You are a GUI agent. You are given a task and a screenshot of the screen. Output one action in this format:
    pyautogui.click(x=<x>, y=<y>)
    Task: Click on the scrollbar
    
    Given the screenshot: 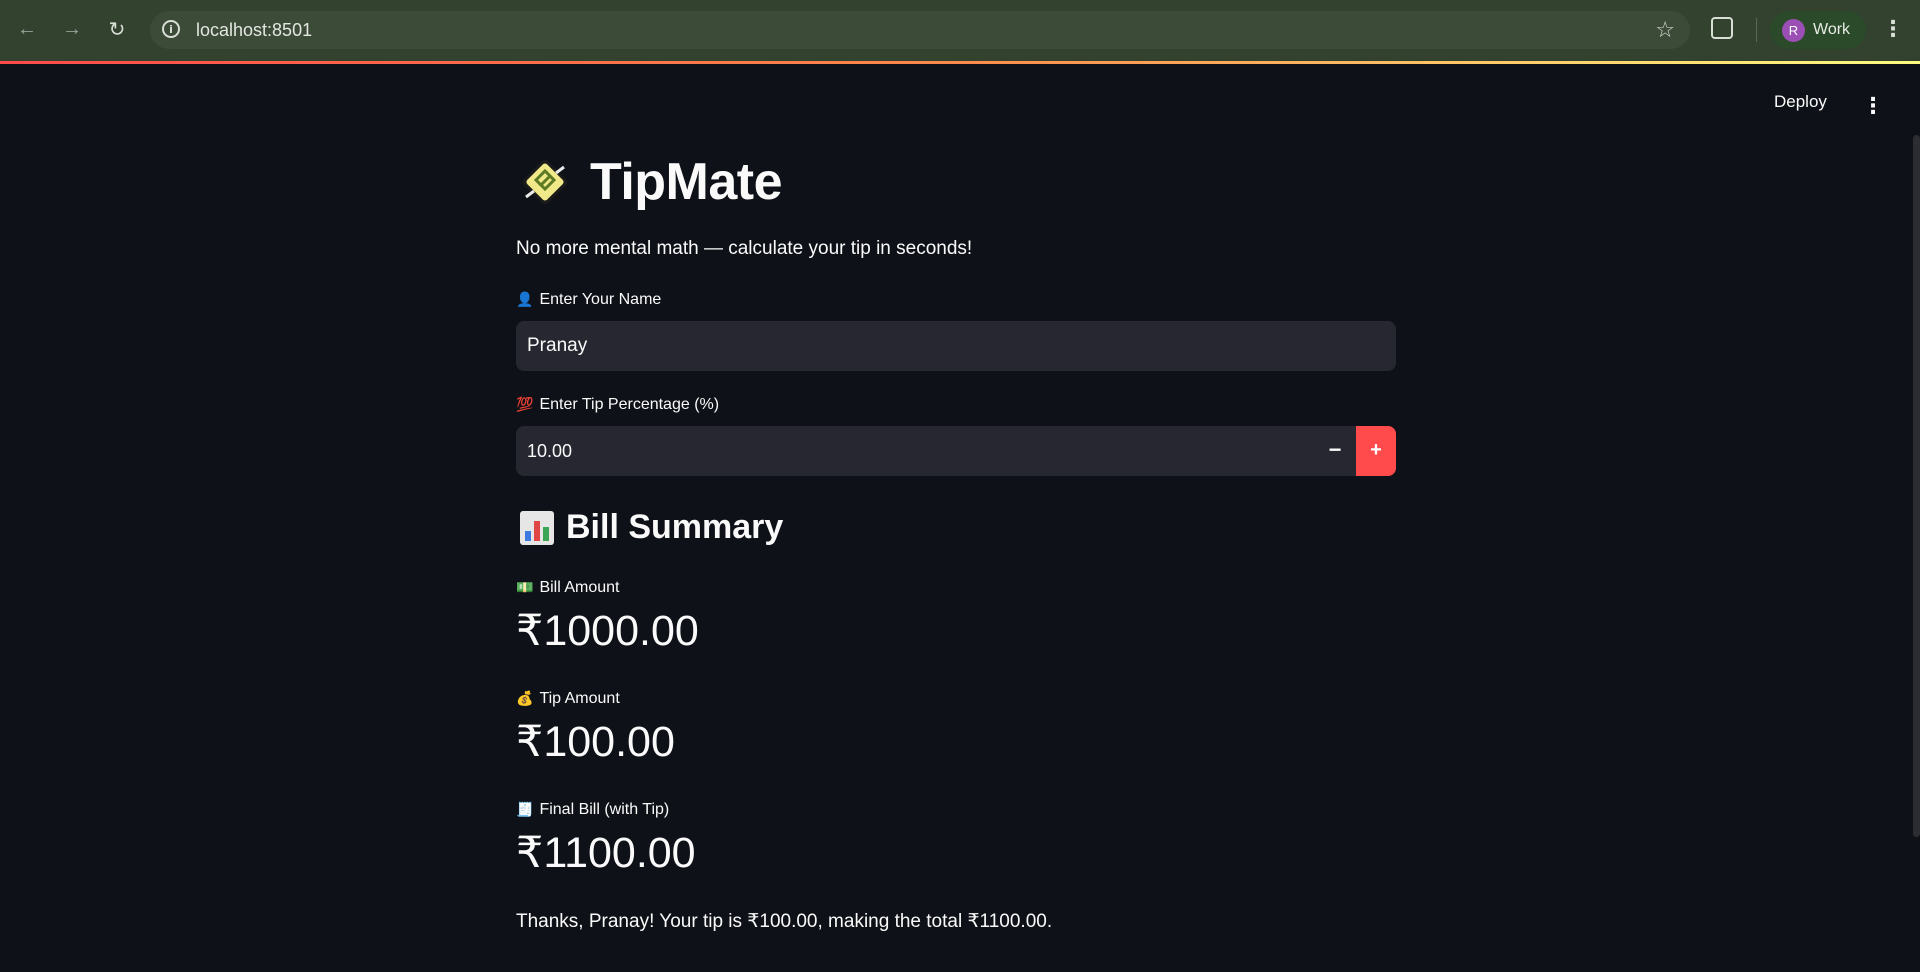 What is the action you would take?
    pyautogui.click(x=1916, y=486)
    